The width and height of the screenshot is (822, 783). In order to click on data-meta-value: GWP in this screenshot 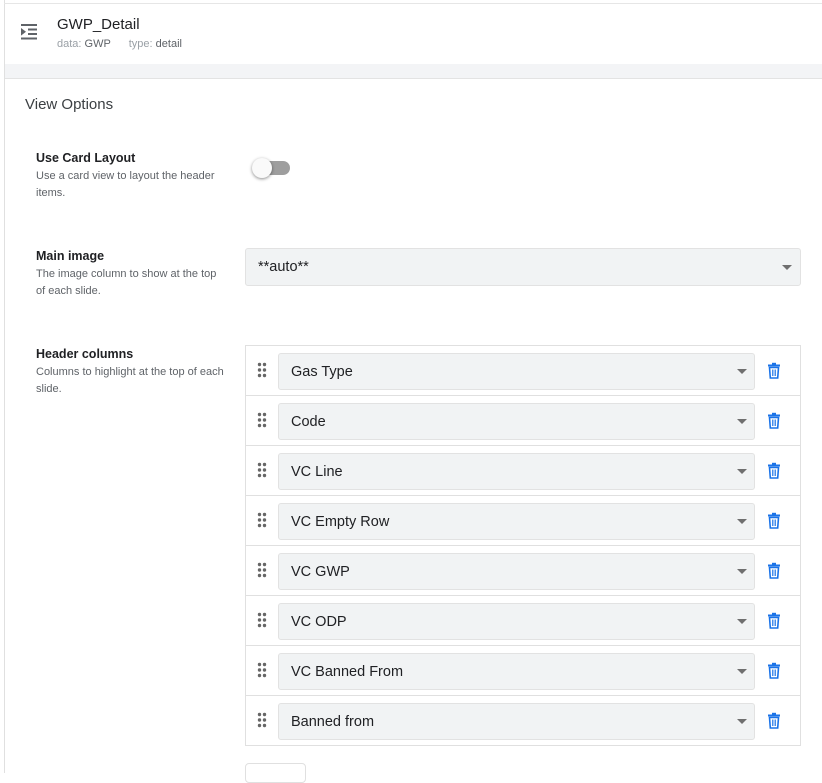, I will do `click(97, 44)`.